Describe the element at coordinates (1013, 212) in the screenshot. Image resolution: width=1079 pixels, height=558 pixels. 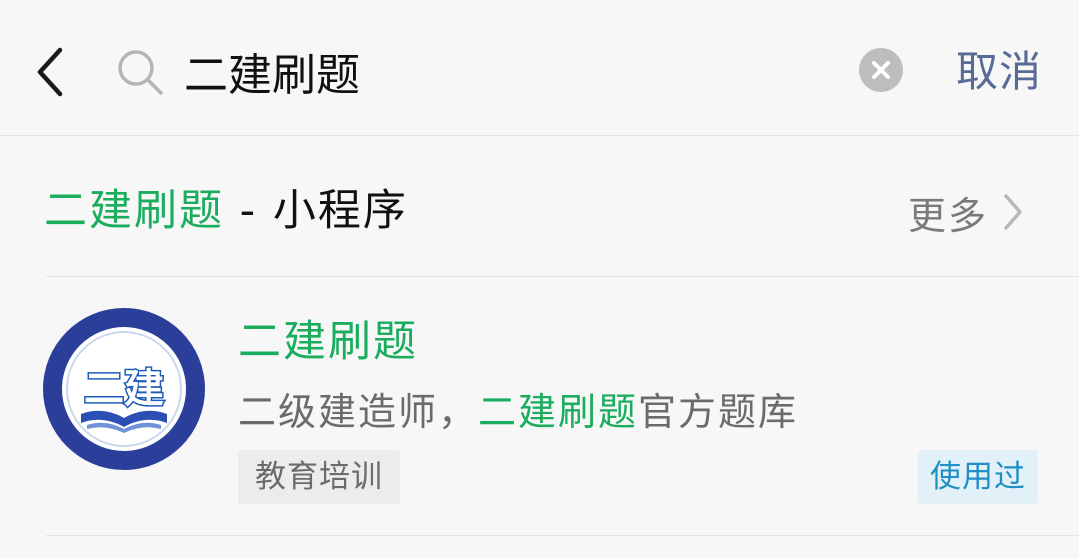
I see `chevron-right-icon` at that location.